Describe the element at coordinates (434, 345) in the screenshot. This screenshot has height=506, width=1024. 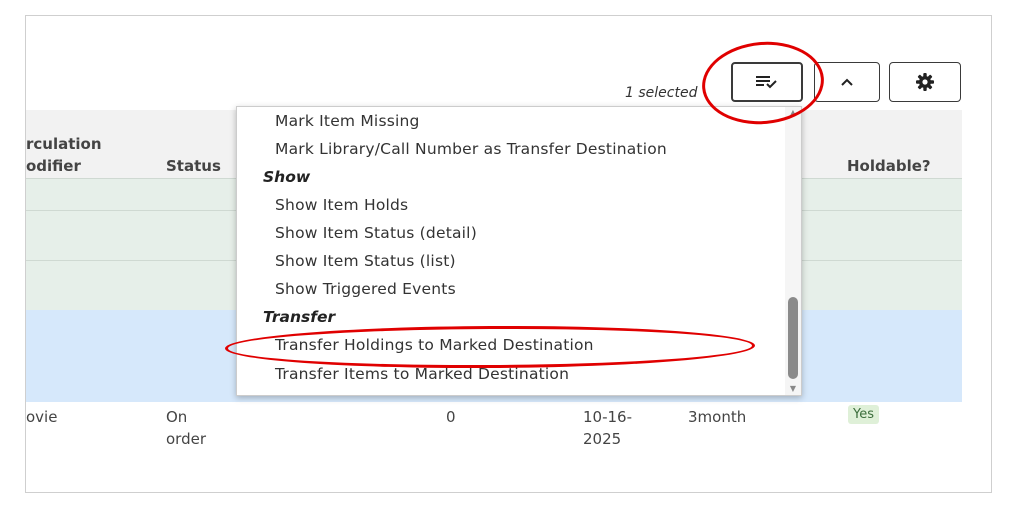
I see `menu-item-transfer-holdings: Transfer Holdings to Marked Destination` at that location.